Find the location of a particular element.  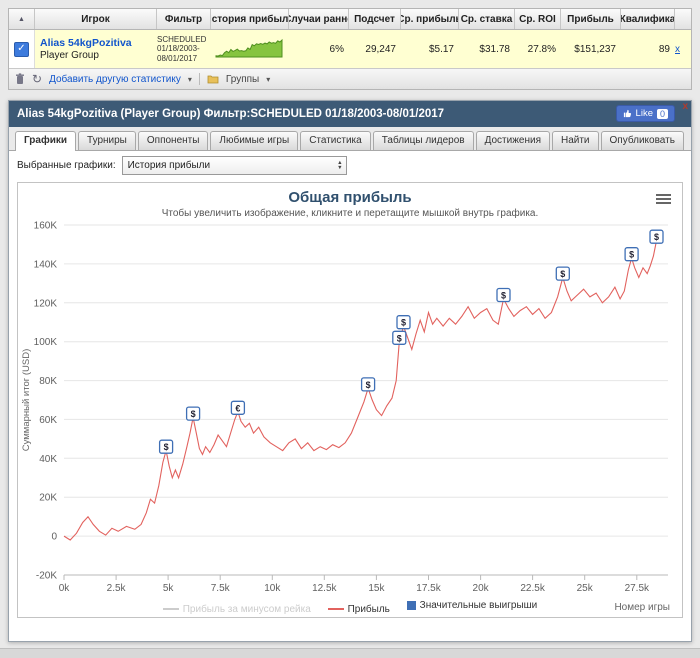

svg-text: 120K is located at coordinates (46, 303).